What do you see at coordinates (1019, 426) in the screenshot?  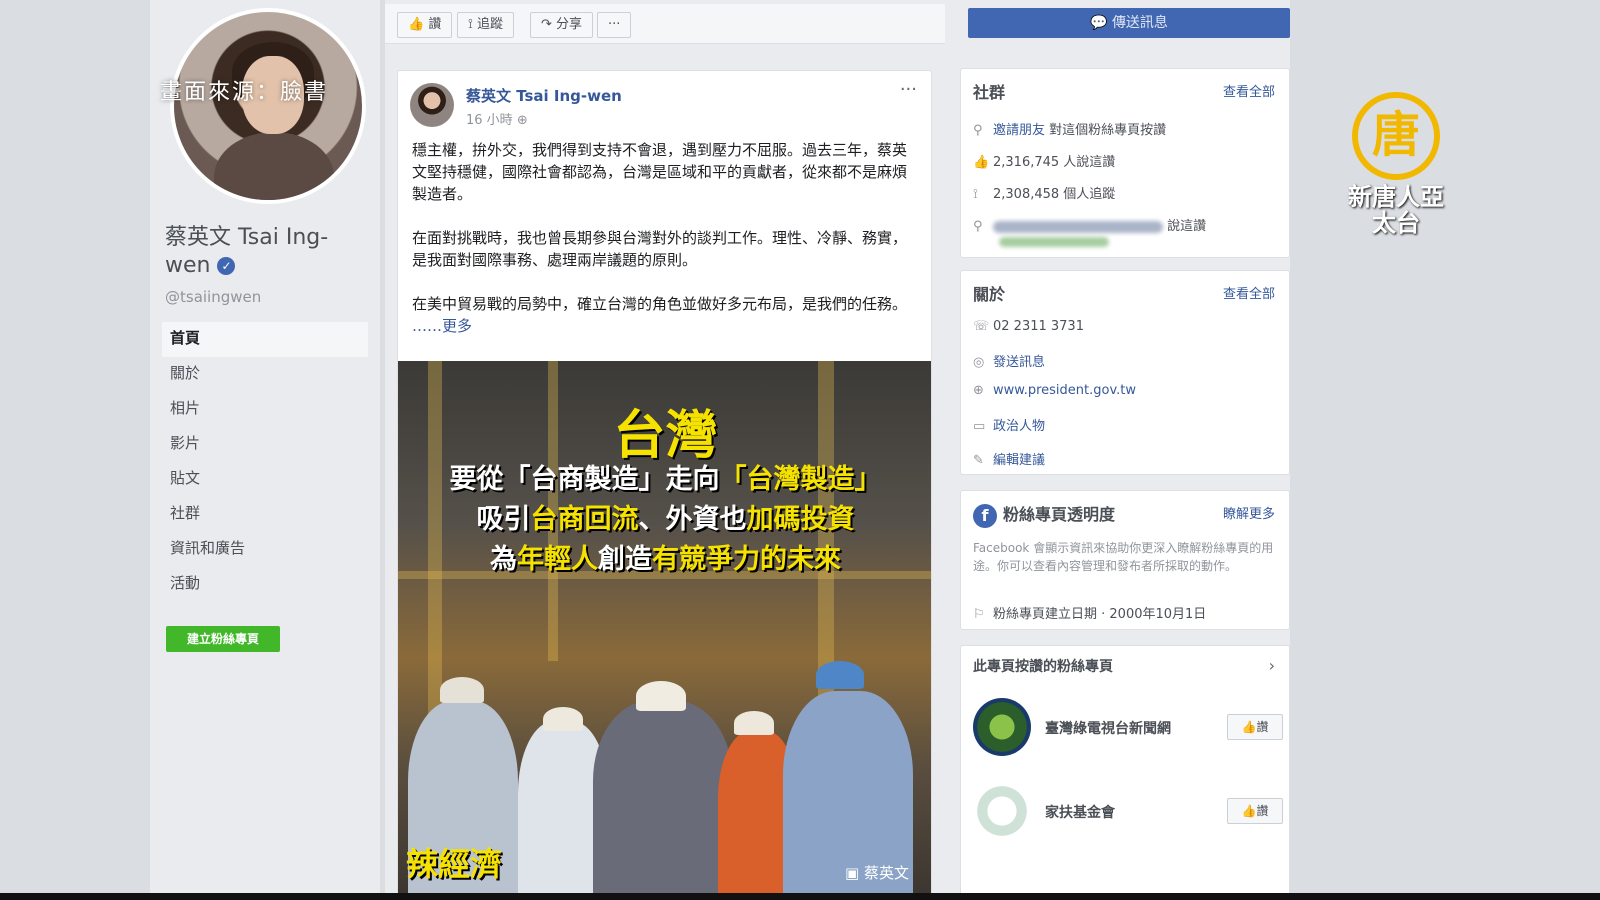 I see `category-link: 政治人物` at bounding box center [1019, 426].